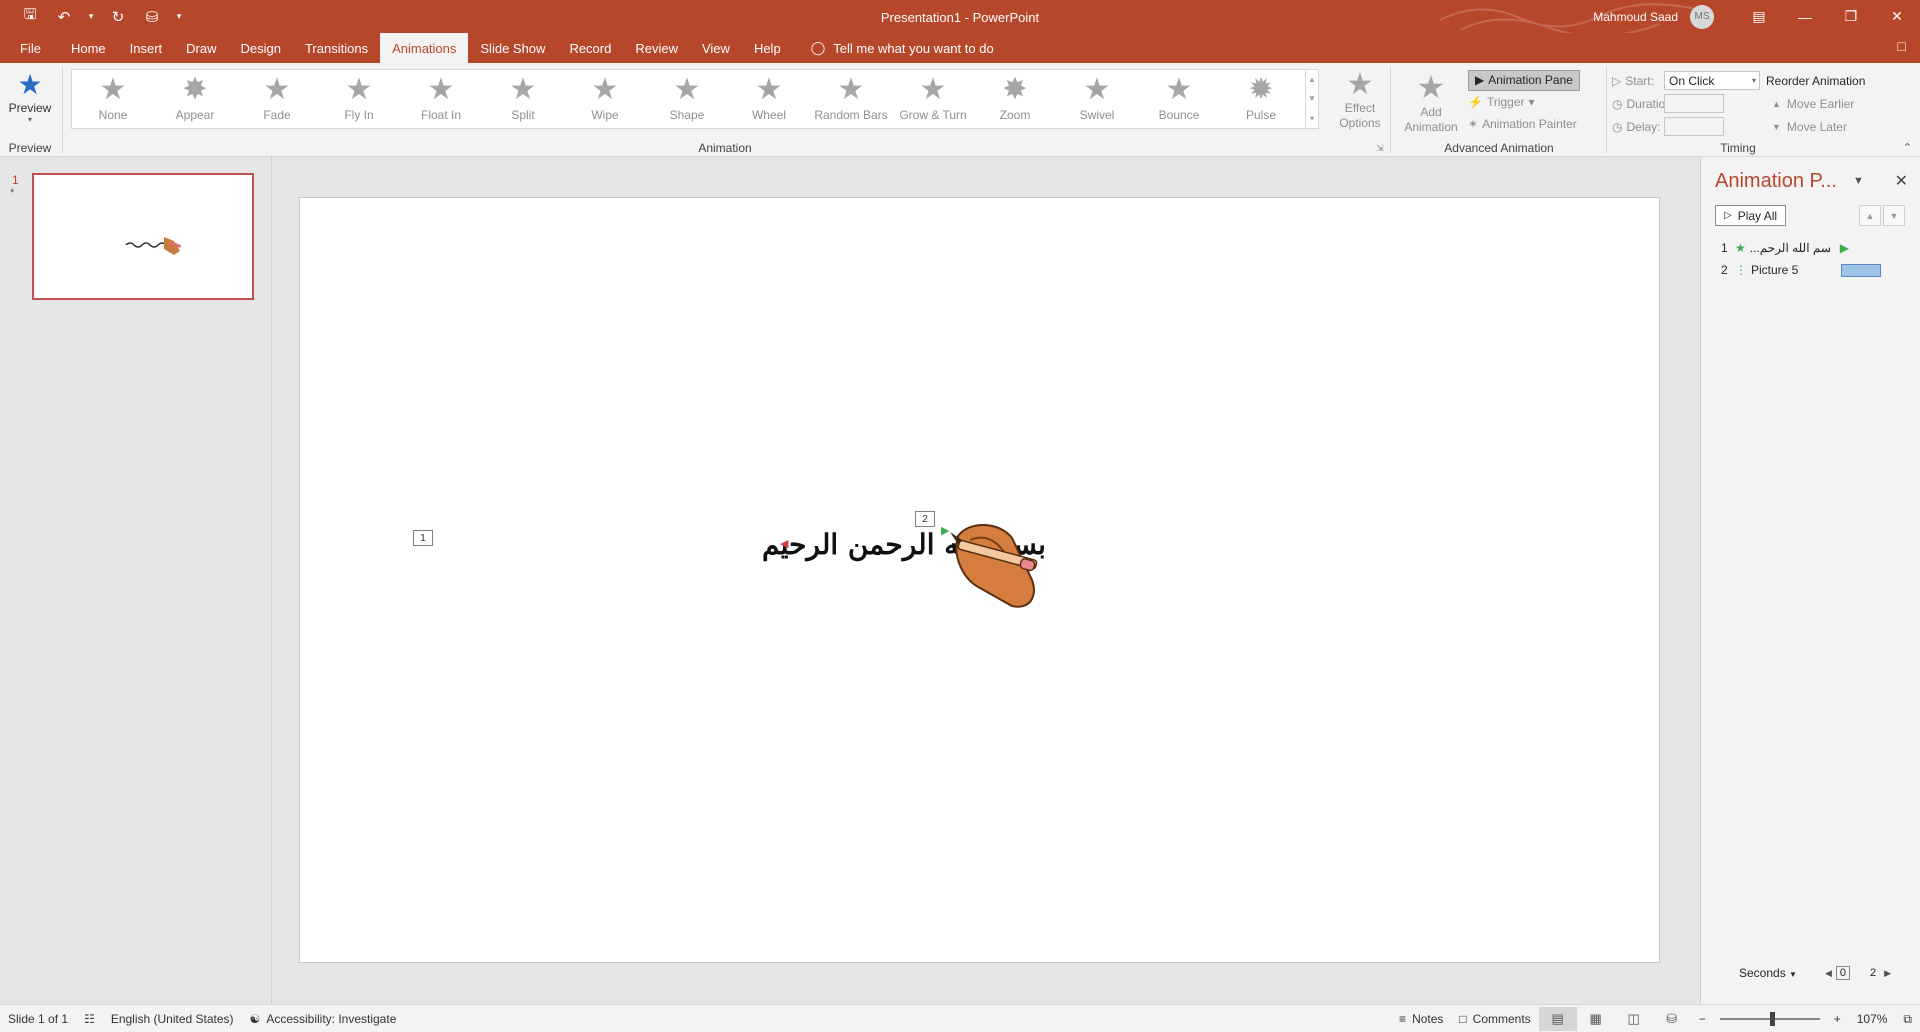 Image resolution: width=1920 pixels, height=1032 pixels. I want to click on seconds-label: Seconds, so click(1762, 973).